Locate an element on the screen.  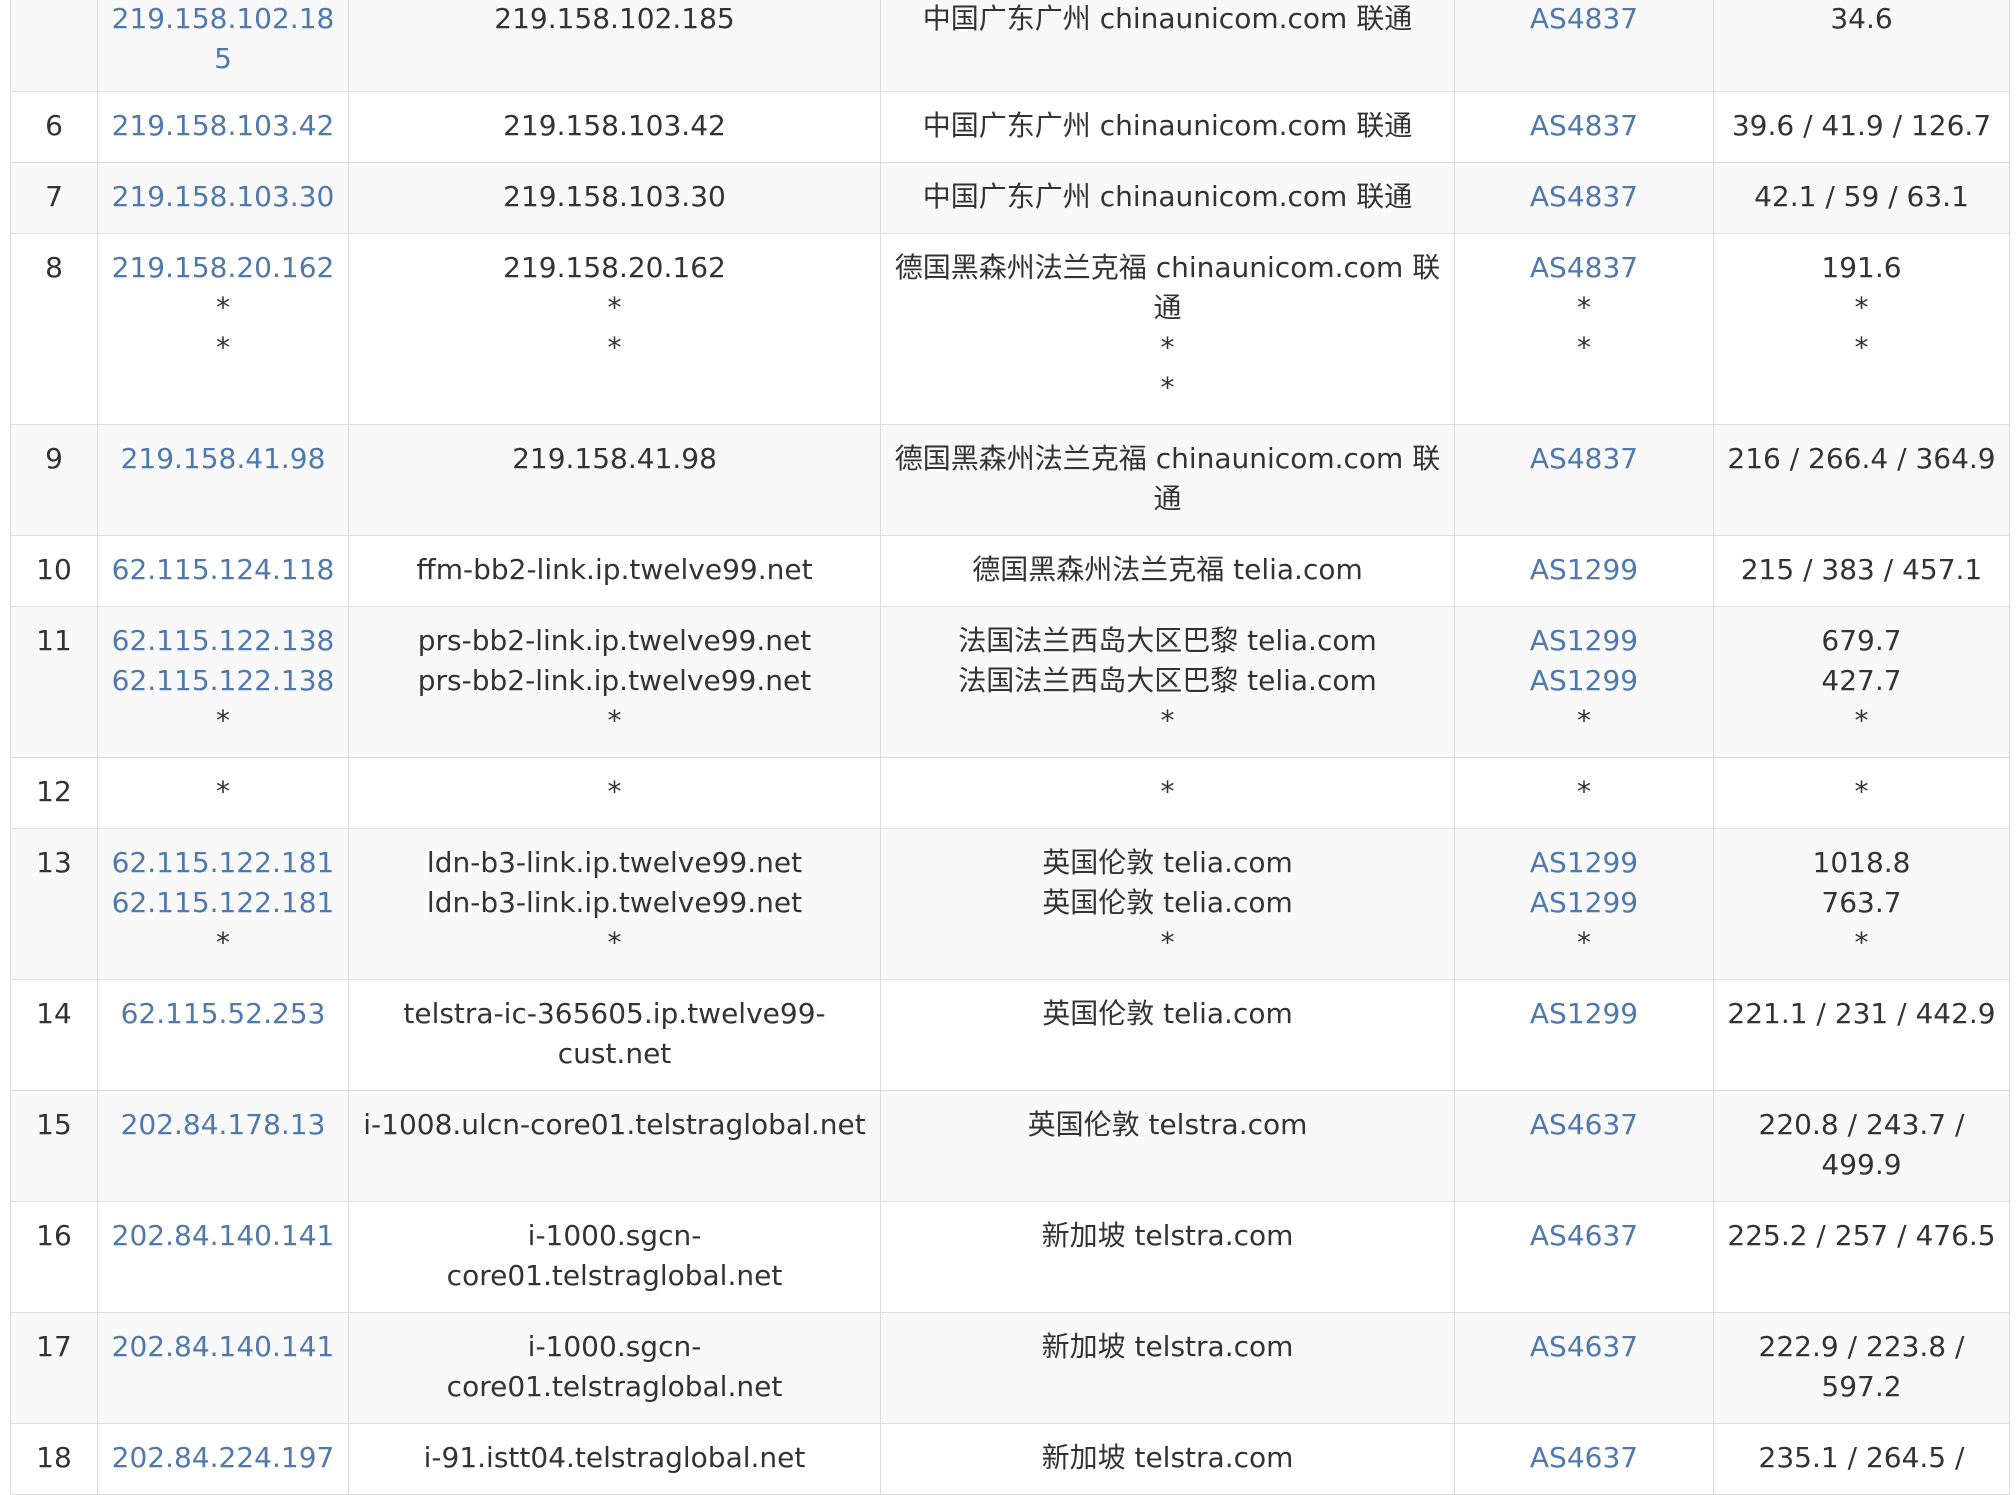
ip-link: 62.115.124.118 is located at coordinates (223, 570).